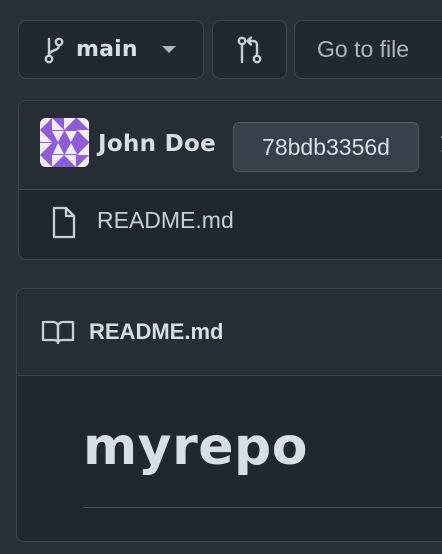 Image resolution: width=442 pixels, height=554 pixels. What do you see at coordinates (363, 49) in the screenshot?
I see `go-to-file-label: Go to file` at bounding box center [363, 49].